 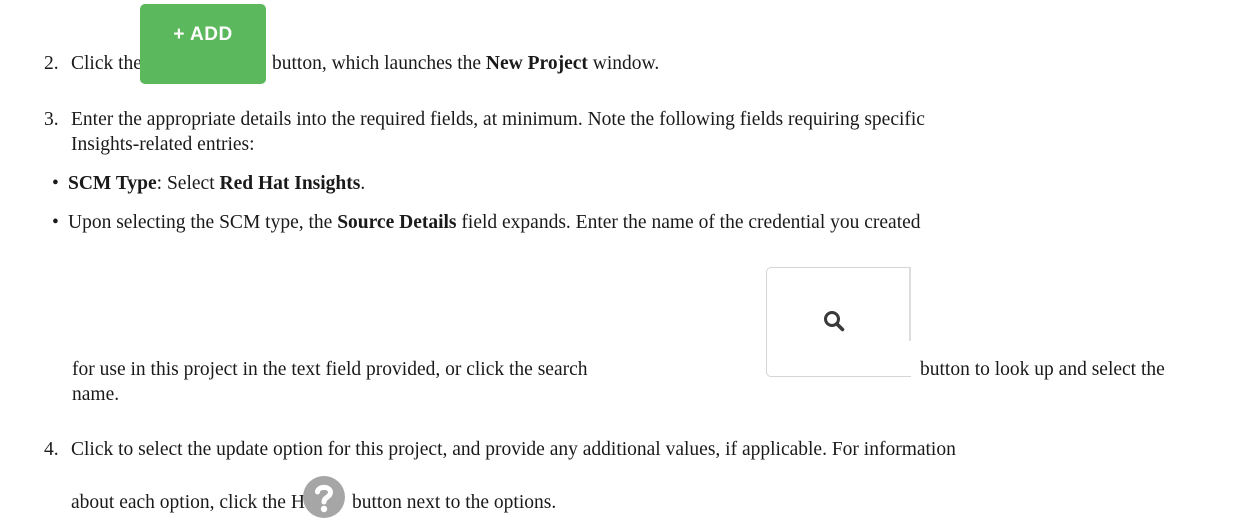 What do you see at coordinates (377, 63) in the screenshot?
I see `step-text: button, which launches the` at bounding box center [377, 63].